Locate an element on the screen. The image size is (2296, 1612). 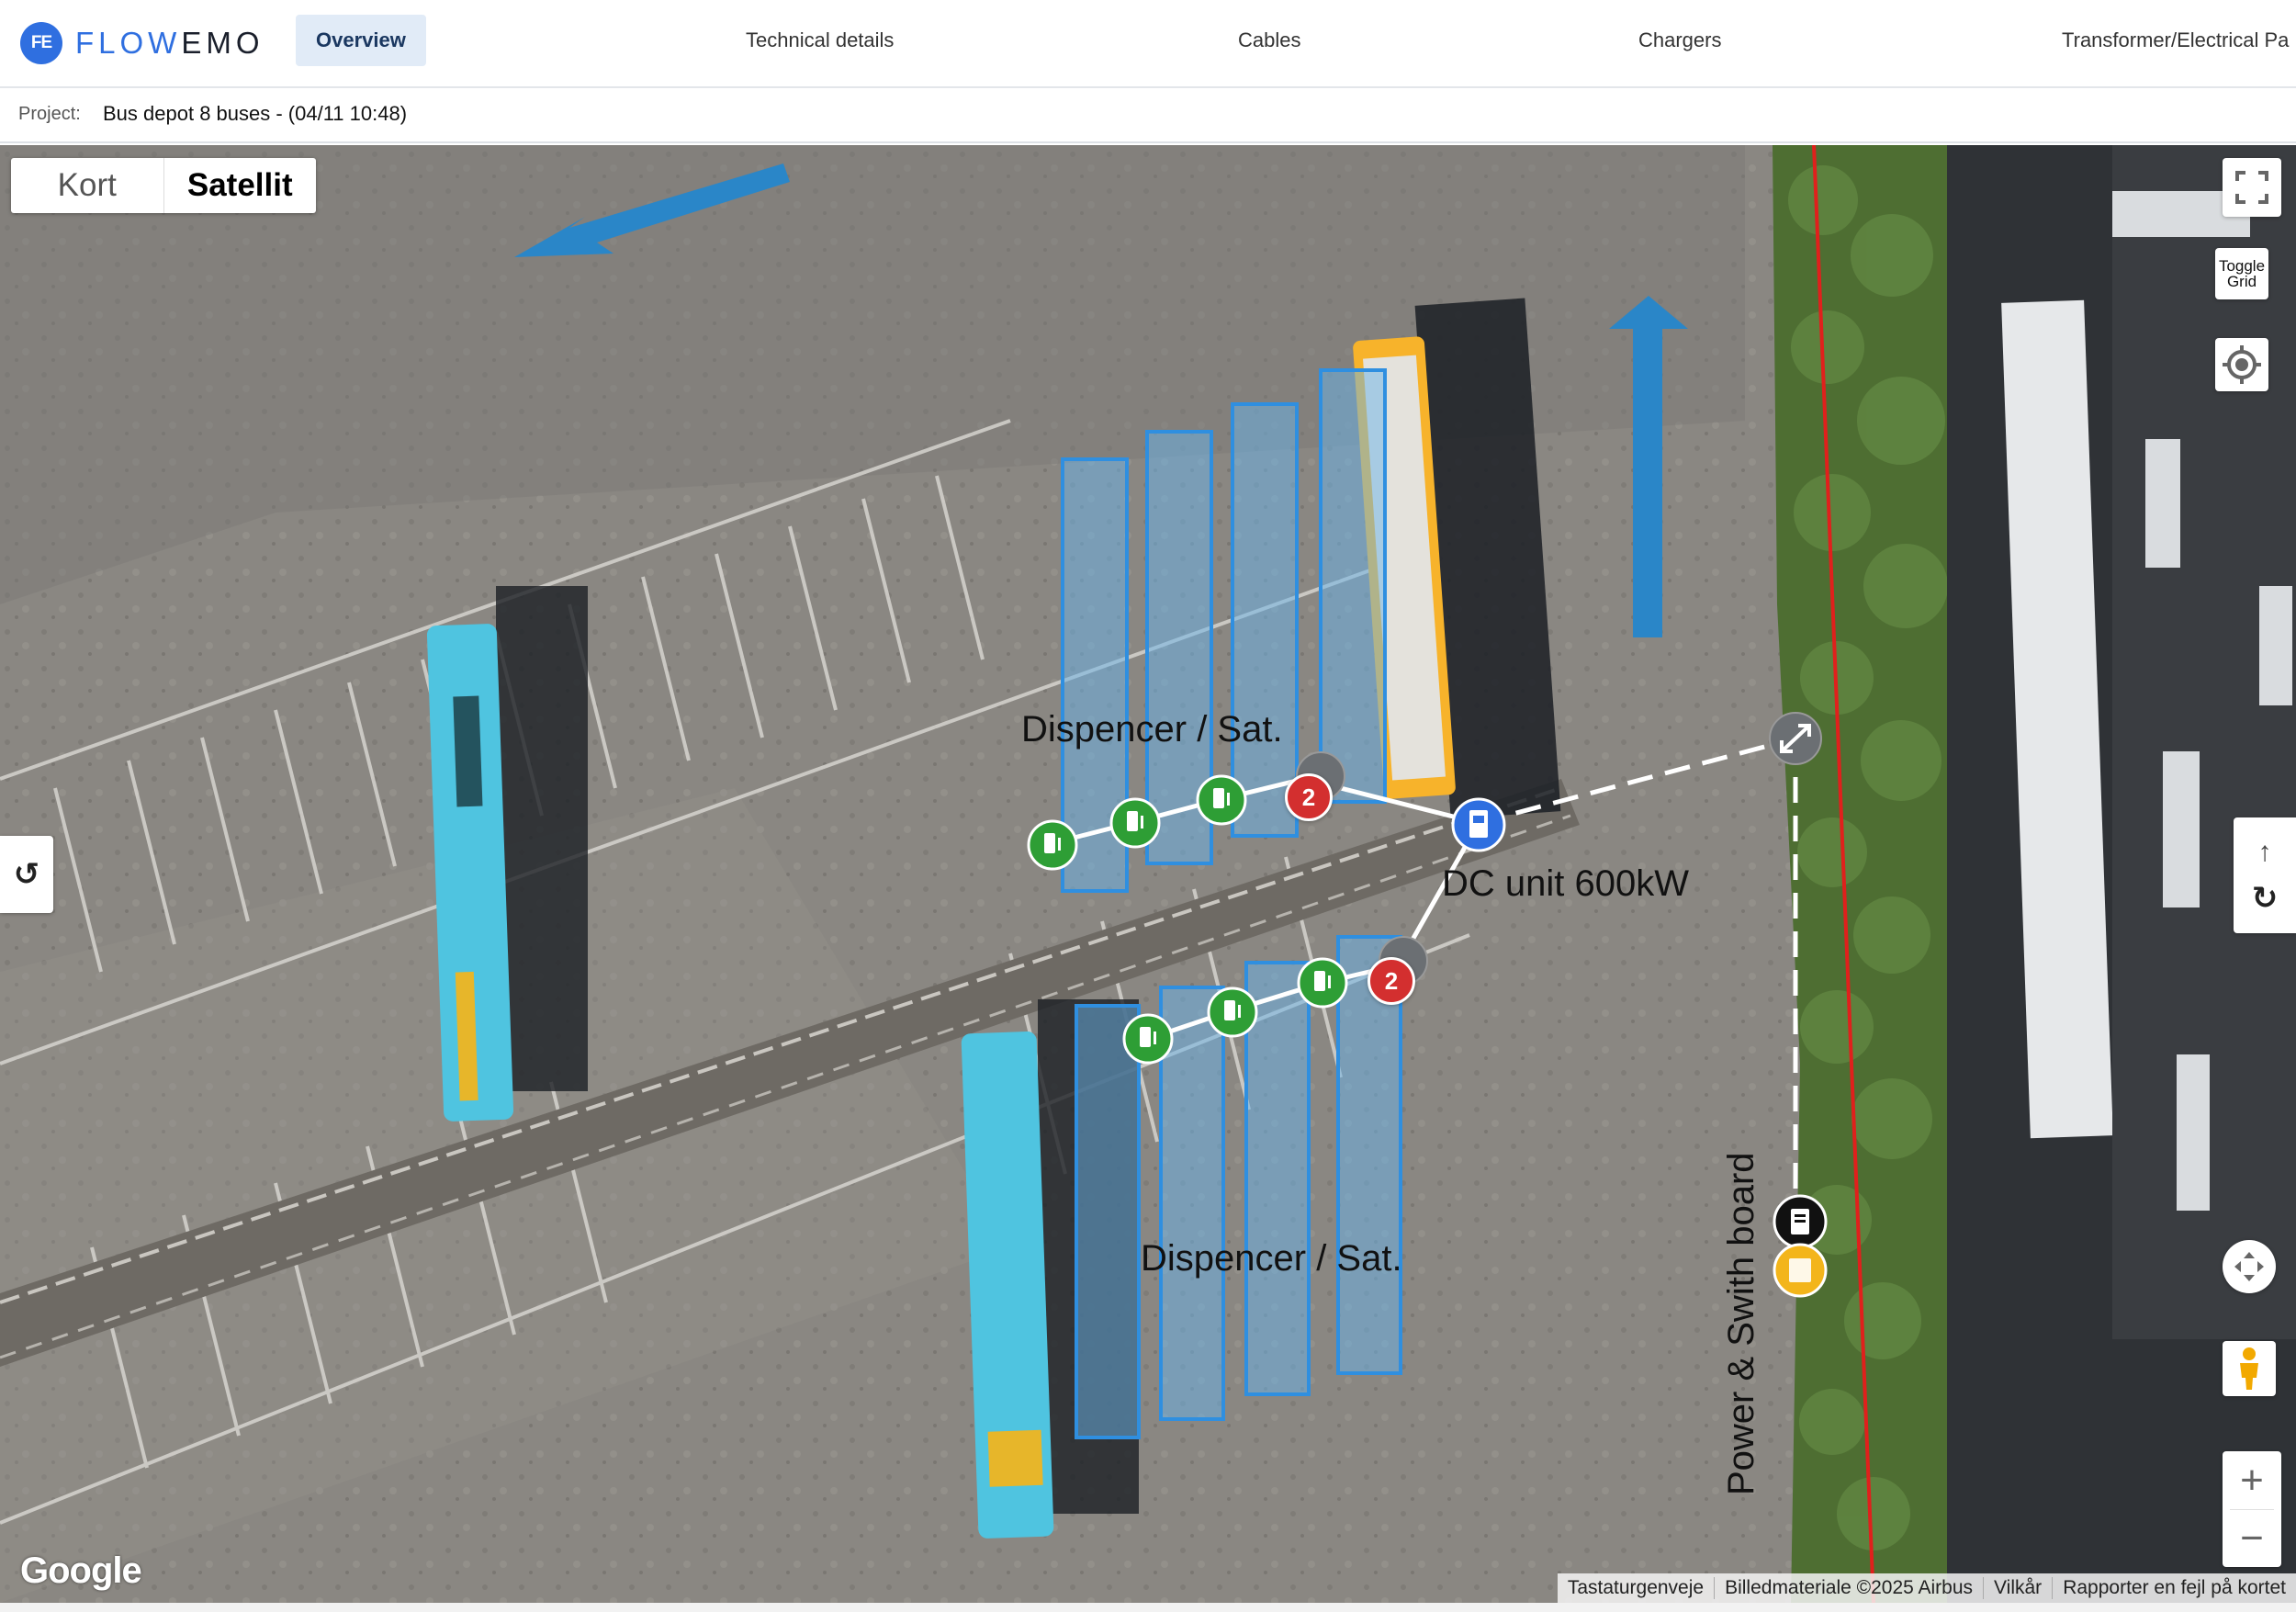
bottom-edge is located at coordinates (1148, 1607).